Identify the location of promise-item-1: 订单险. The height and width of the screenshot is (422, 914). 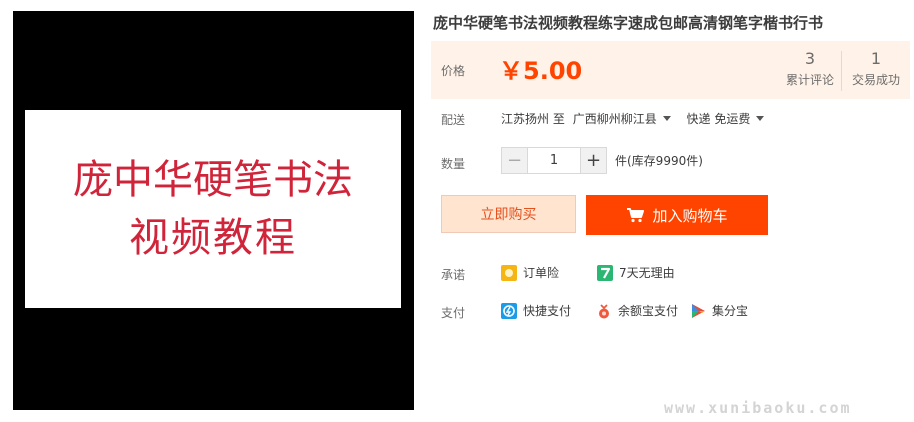
(541, 273).